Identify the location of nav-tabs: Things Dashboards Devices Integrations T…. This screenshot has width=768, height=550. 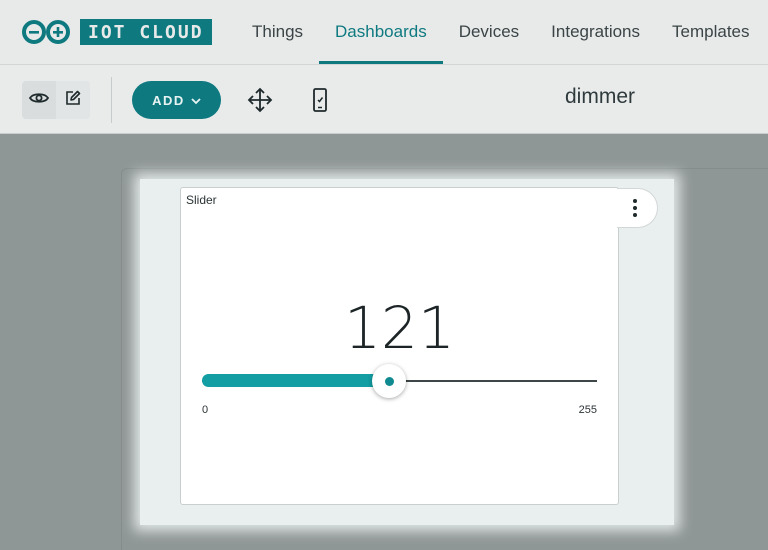
(501, 32).